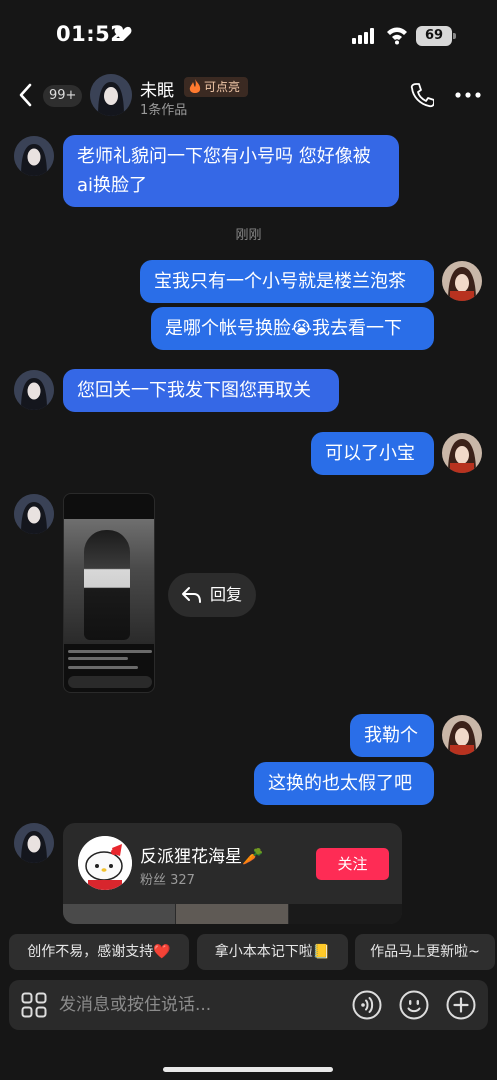 This screenshot has height=1080, width=497. What do you see at coordinates (157, 88) in the screenshot?
I see `contact-name: 未眠` at bounding box center [157, 88].